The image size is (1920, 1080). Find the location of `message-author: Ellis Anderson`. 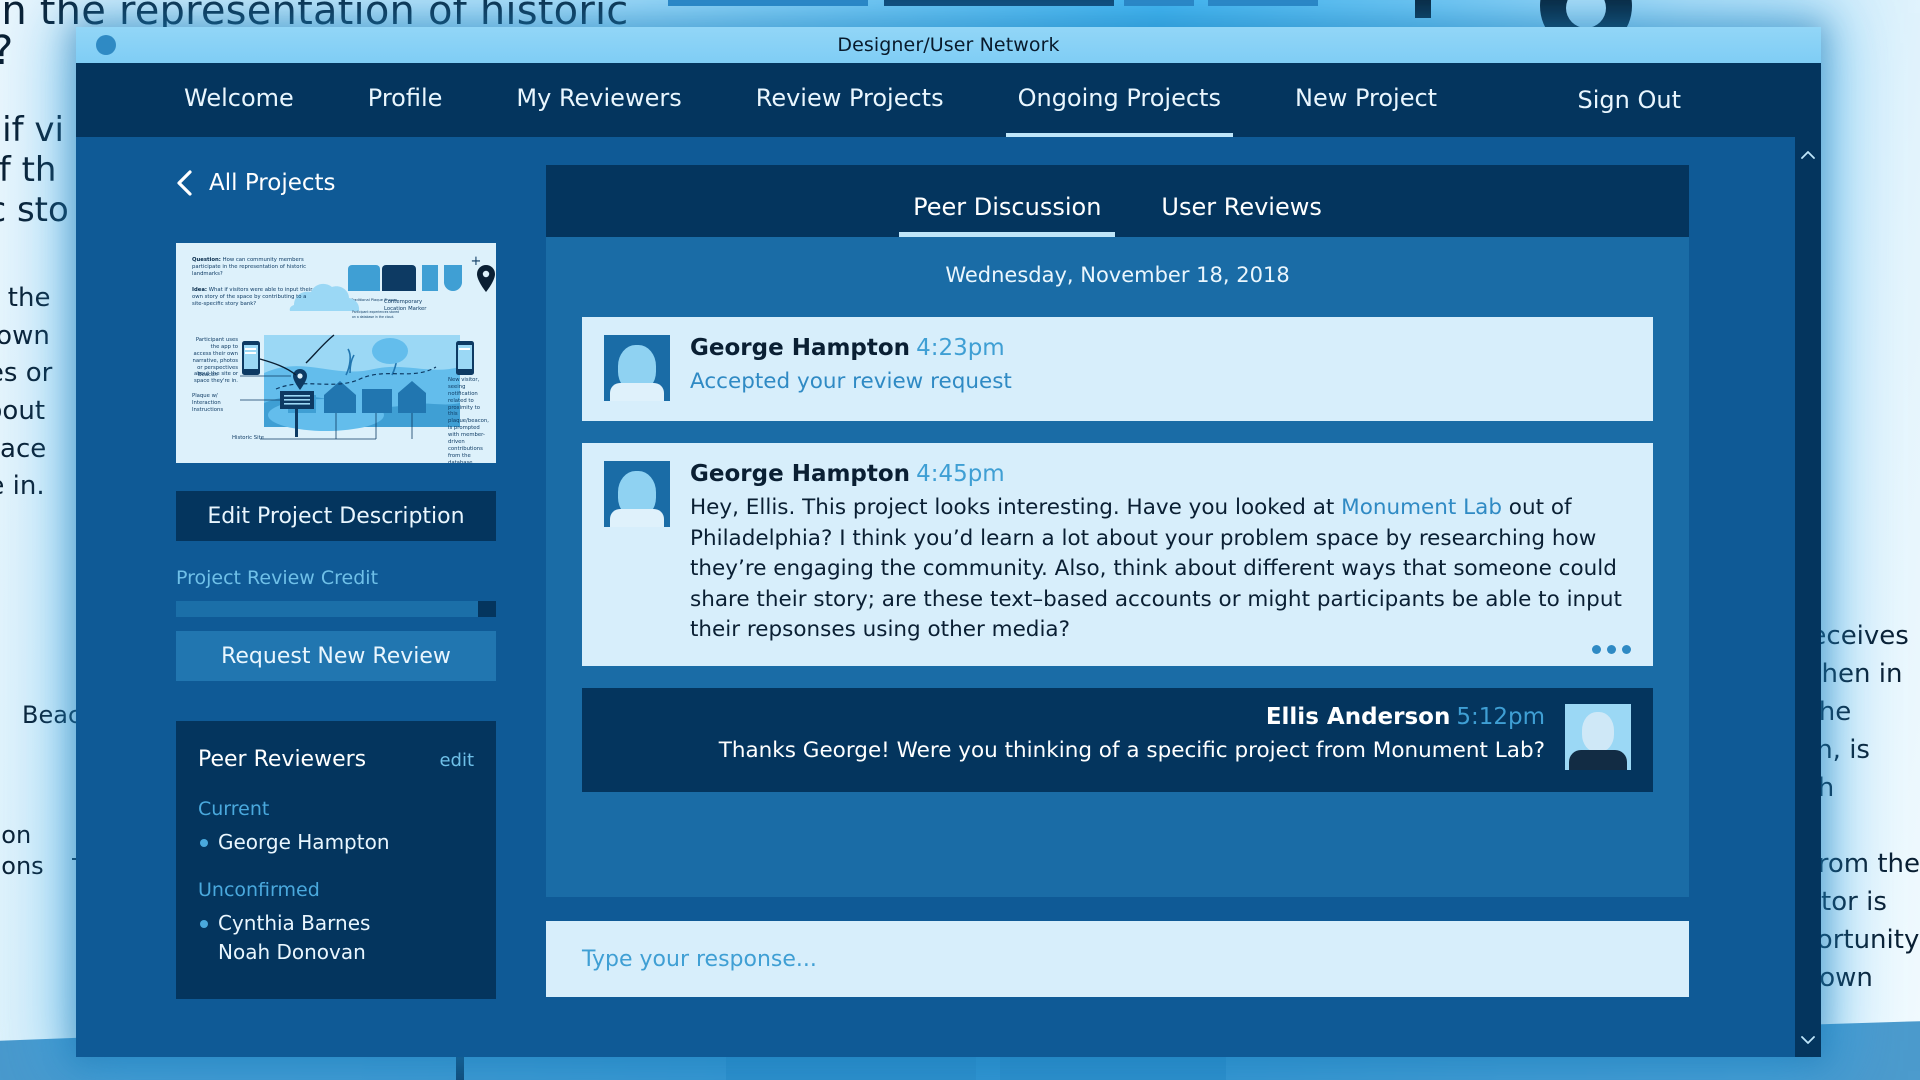

message-author: Ellis Anderson is located at coordinates (1358, 716).